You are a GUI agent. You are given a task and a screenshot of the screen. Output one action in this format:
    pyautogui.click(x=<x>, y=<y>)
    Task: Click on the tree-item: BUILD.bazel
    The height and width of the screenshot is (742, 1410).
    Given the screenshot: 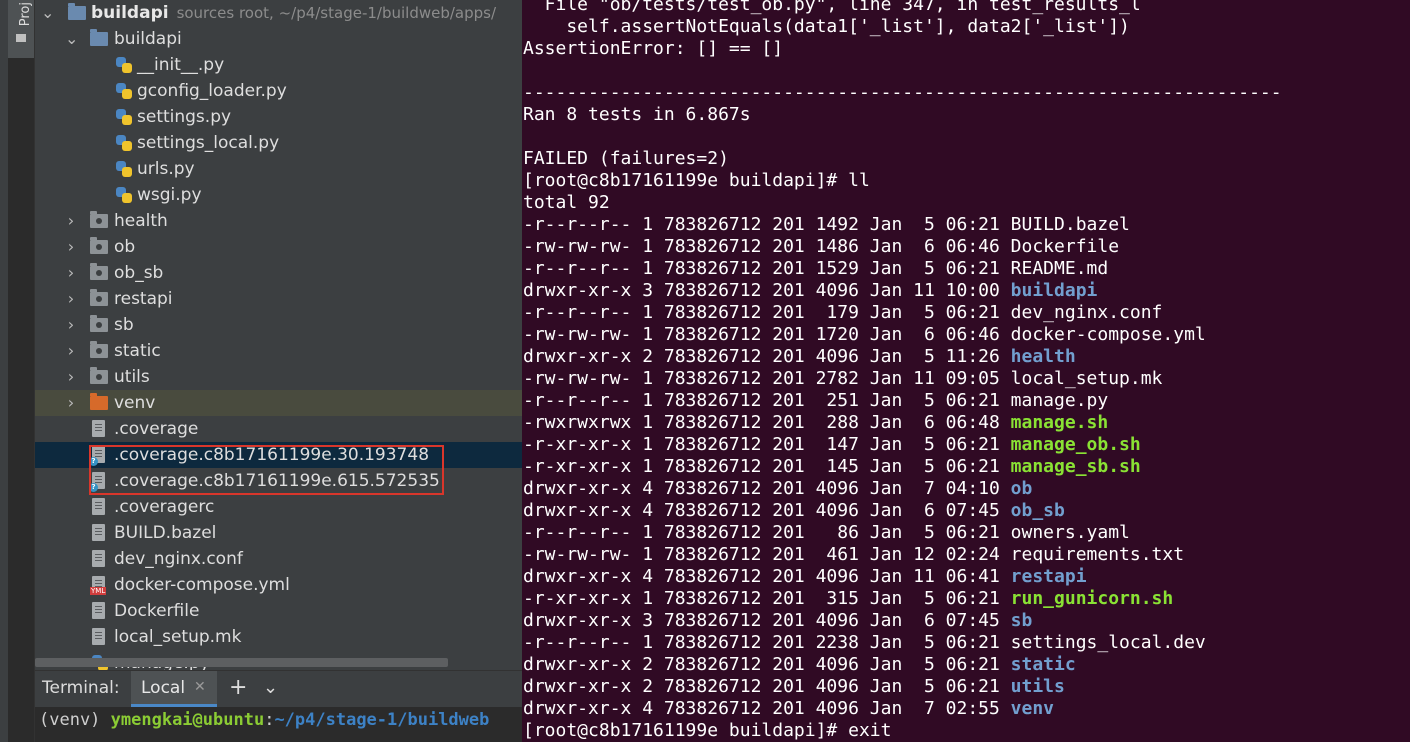 What is the action you would take?
    pyautogui.click(x=278, y=533)
    